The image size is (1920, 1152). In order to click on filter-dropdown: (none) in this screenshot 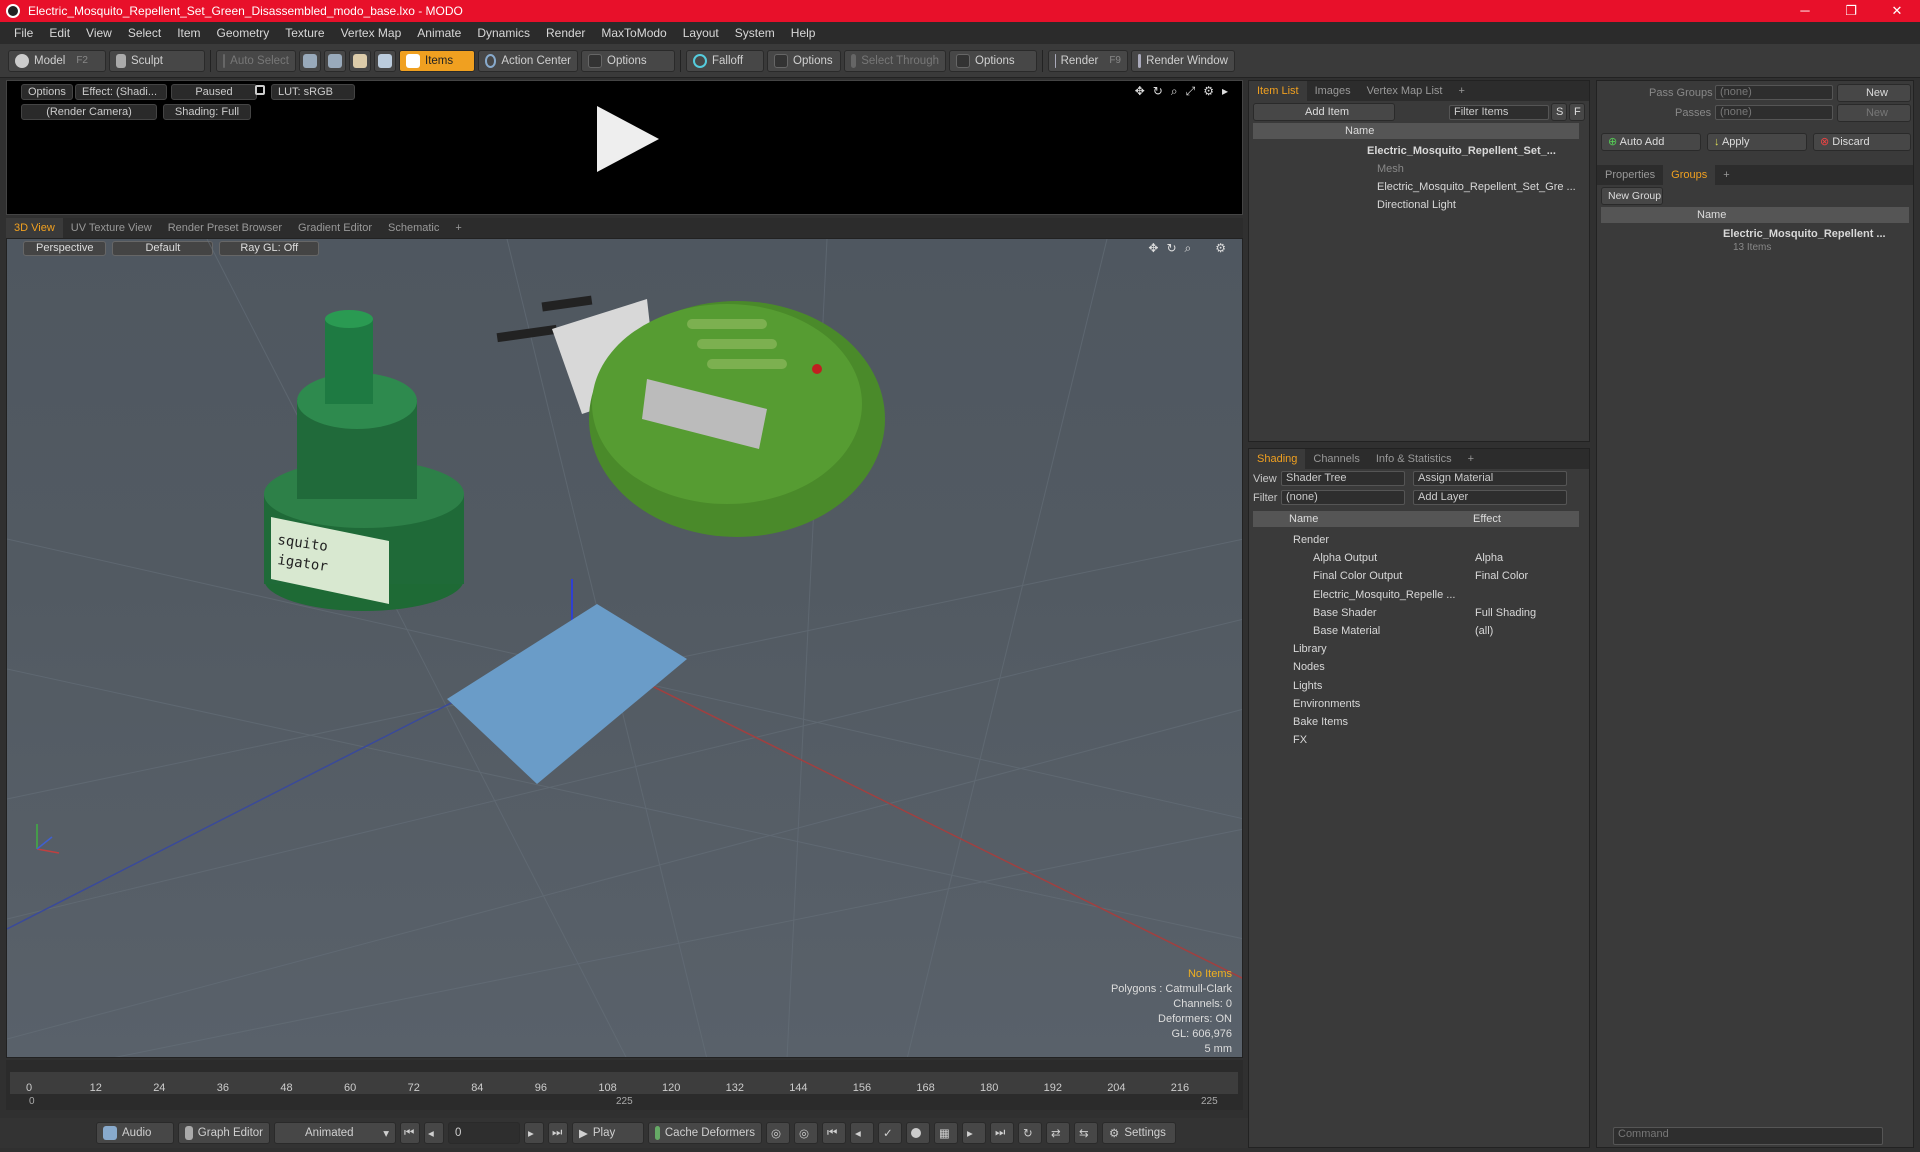, I will do `click(1343, 497)`.